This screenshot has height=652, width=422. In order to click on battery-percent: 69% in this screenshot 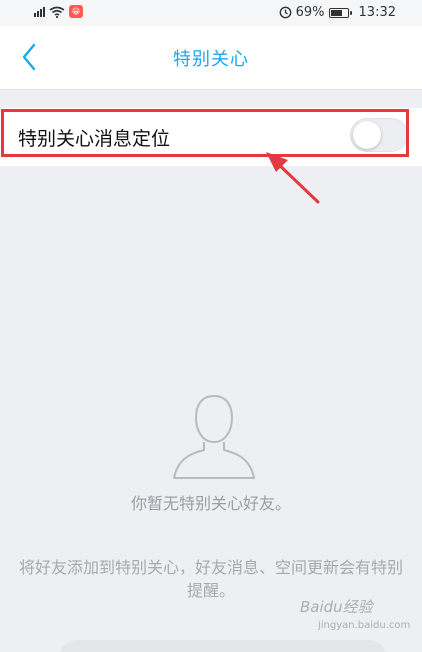, I will do `click(310, 12)`.